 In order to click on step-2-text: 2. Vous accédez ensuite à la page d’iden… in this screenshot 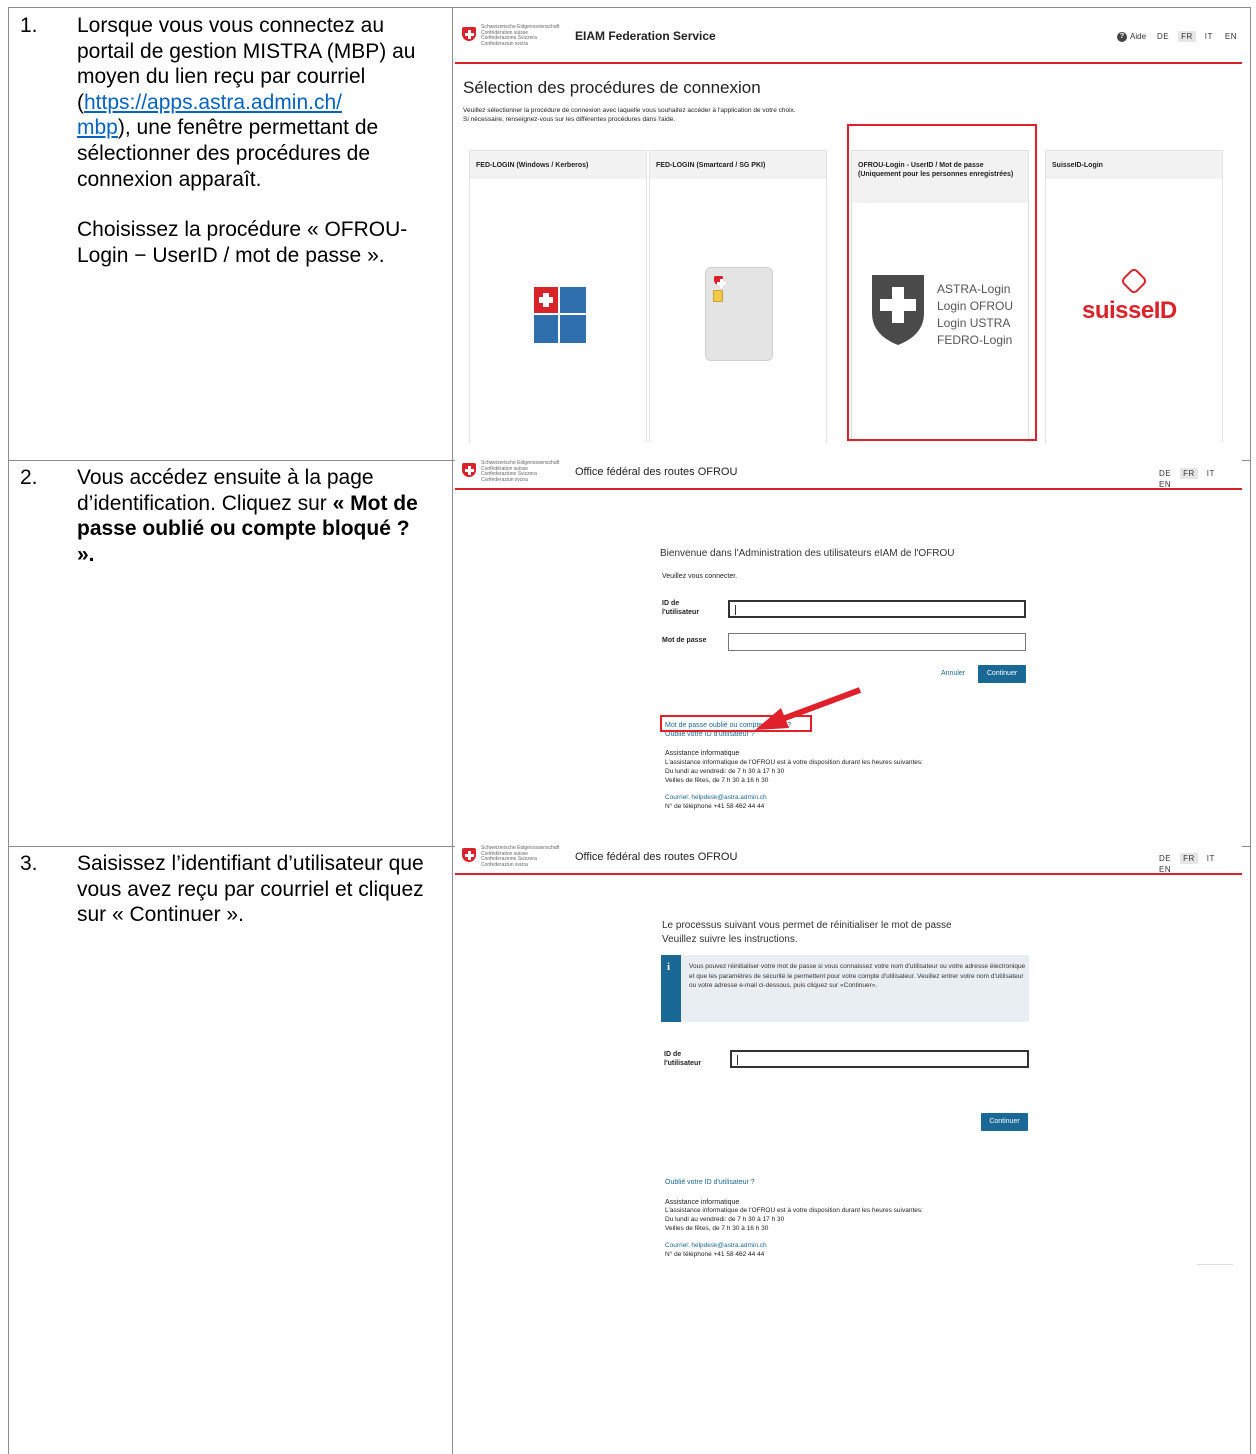, I will do `click(225, 540)`.